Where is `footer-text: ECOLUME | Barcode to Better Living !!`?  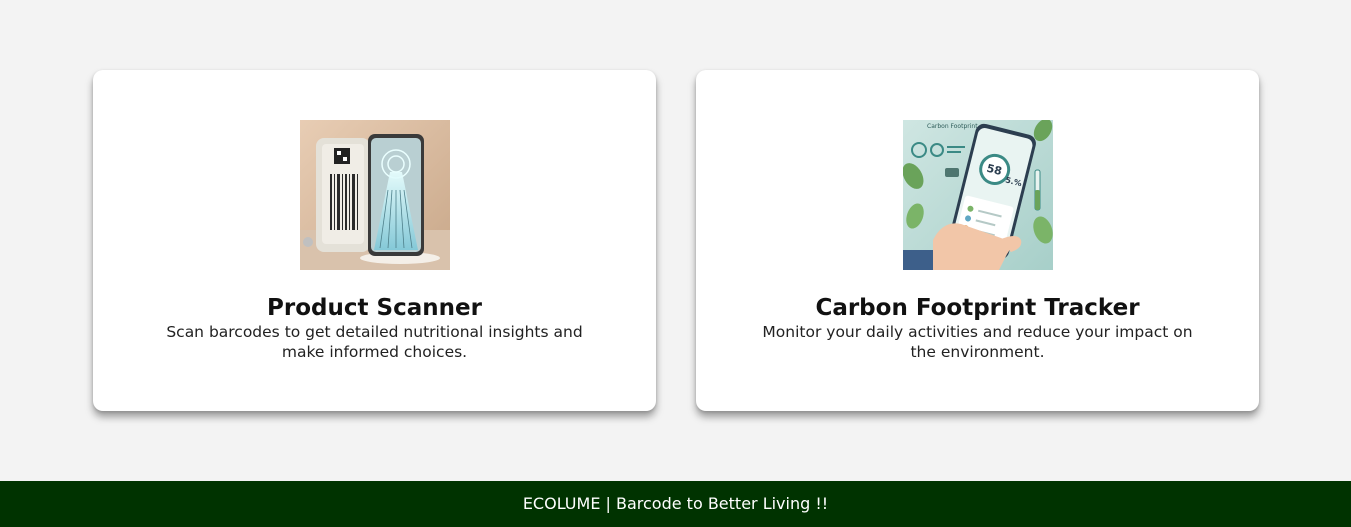
footer-text: ECOLUME | Barcode to Better Living !! is located at coordinates (675, 503).